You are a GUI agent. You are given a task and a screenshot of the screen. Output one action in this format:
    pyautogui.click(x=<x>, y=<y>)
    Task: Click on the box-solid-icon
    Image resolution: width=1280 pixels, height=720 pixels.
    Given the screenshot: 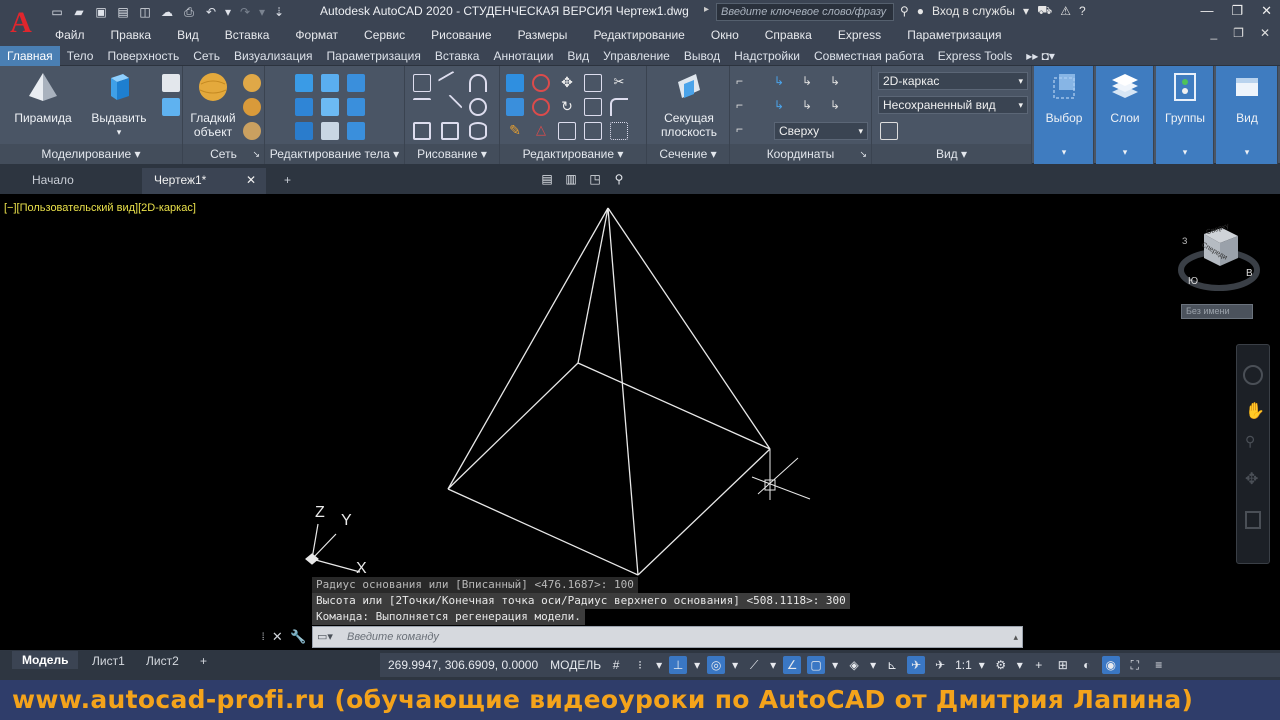 What is the action you would take?
    pyautogui.click(x=171, y=83)
    